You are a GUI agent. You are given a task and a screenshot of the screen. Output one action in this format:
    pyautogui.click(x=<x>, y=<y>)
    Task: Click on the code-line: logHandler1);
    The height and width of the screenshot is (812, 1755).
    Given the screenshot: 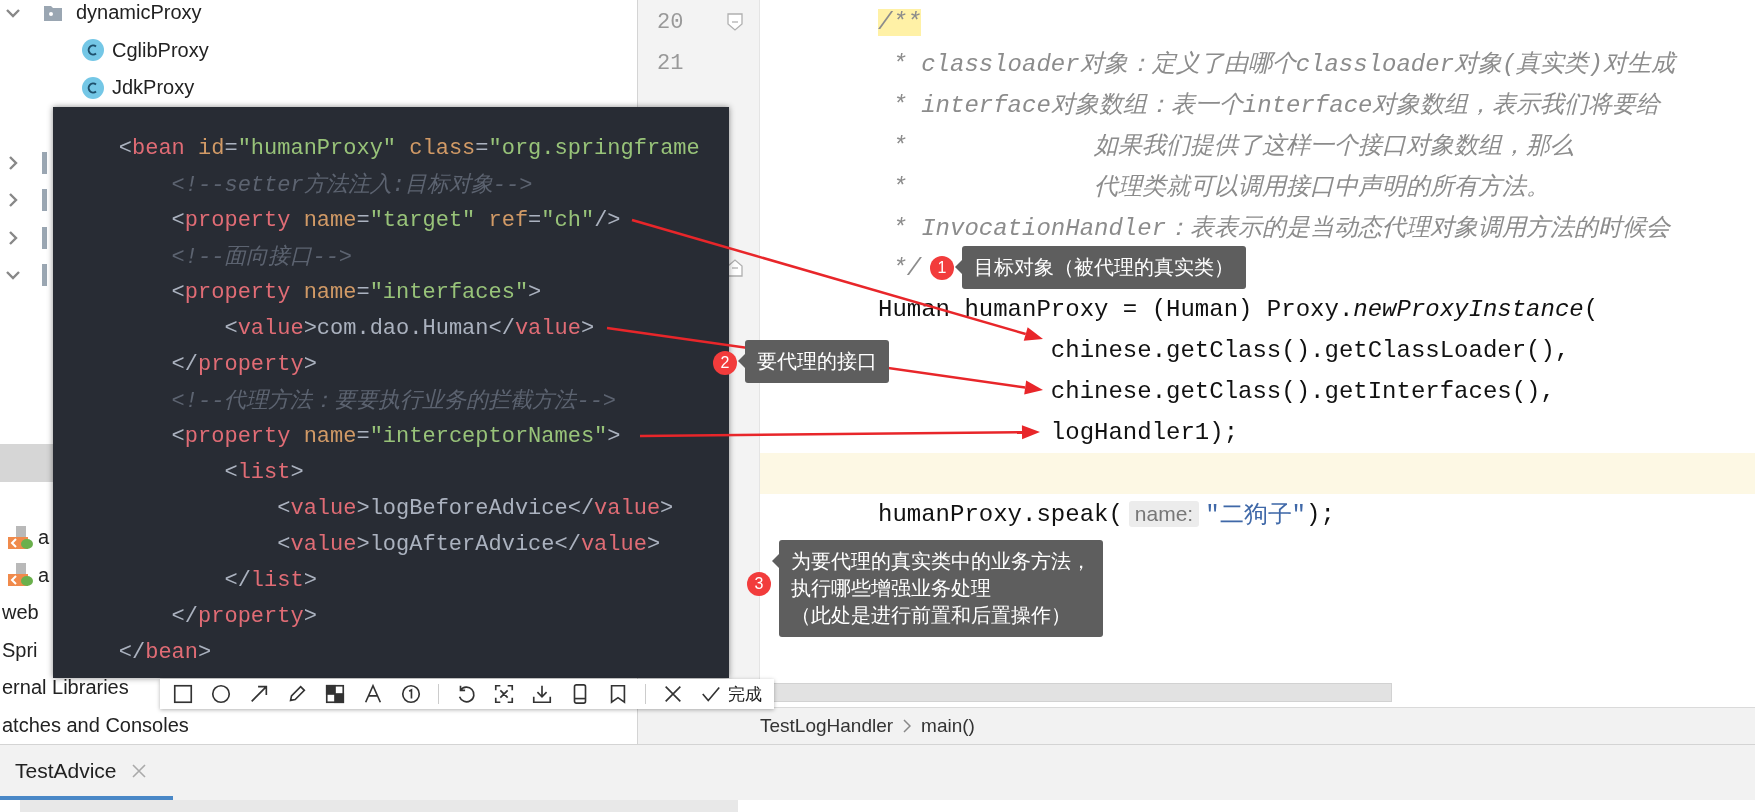 What is the action you would take?
    pyautogui.click(x=1144, y=432)
    